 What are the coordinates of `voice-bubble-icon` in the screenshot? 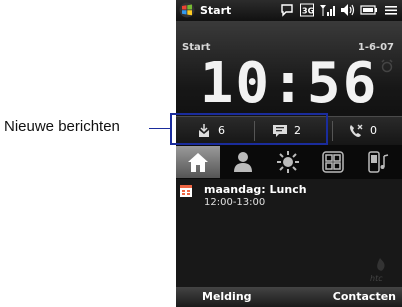 It's located at (287, 10).